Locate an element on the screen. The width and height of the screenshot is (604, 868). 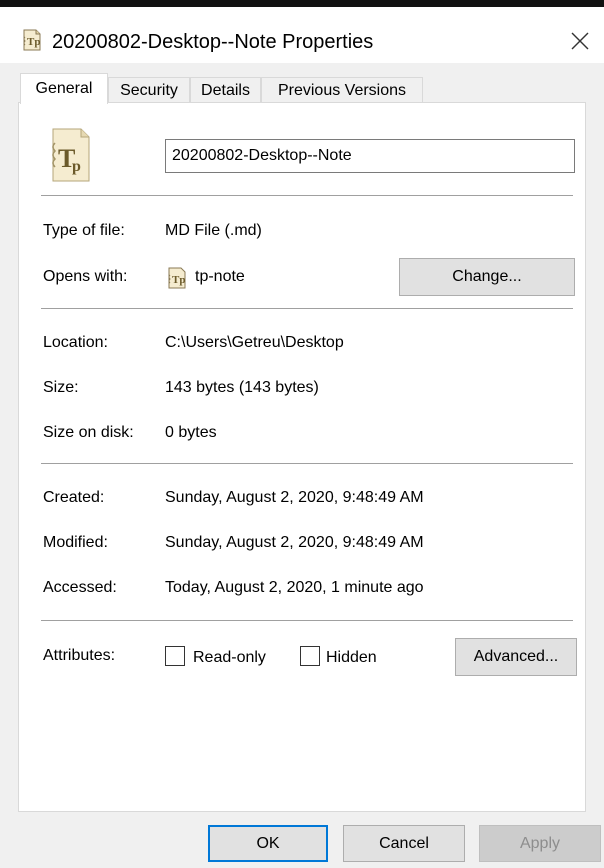
file-name-field: 20200802-Desktop--Note is located at coordinates (370, 156).